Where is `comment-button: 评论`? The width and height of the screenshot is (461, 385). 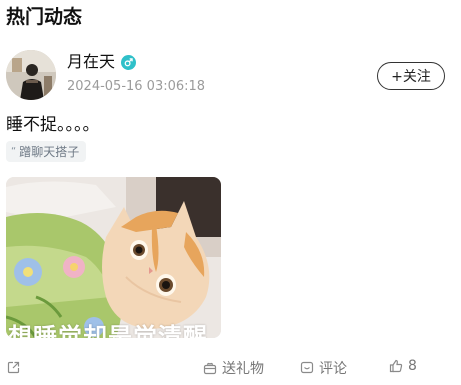 comment-button: 评论 is located at coordinates (323, 368).